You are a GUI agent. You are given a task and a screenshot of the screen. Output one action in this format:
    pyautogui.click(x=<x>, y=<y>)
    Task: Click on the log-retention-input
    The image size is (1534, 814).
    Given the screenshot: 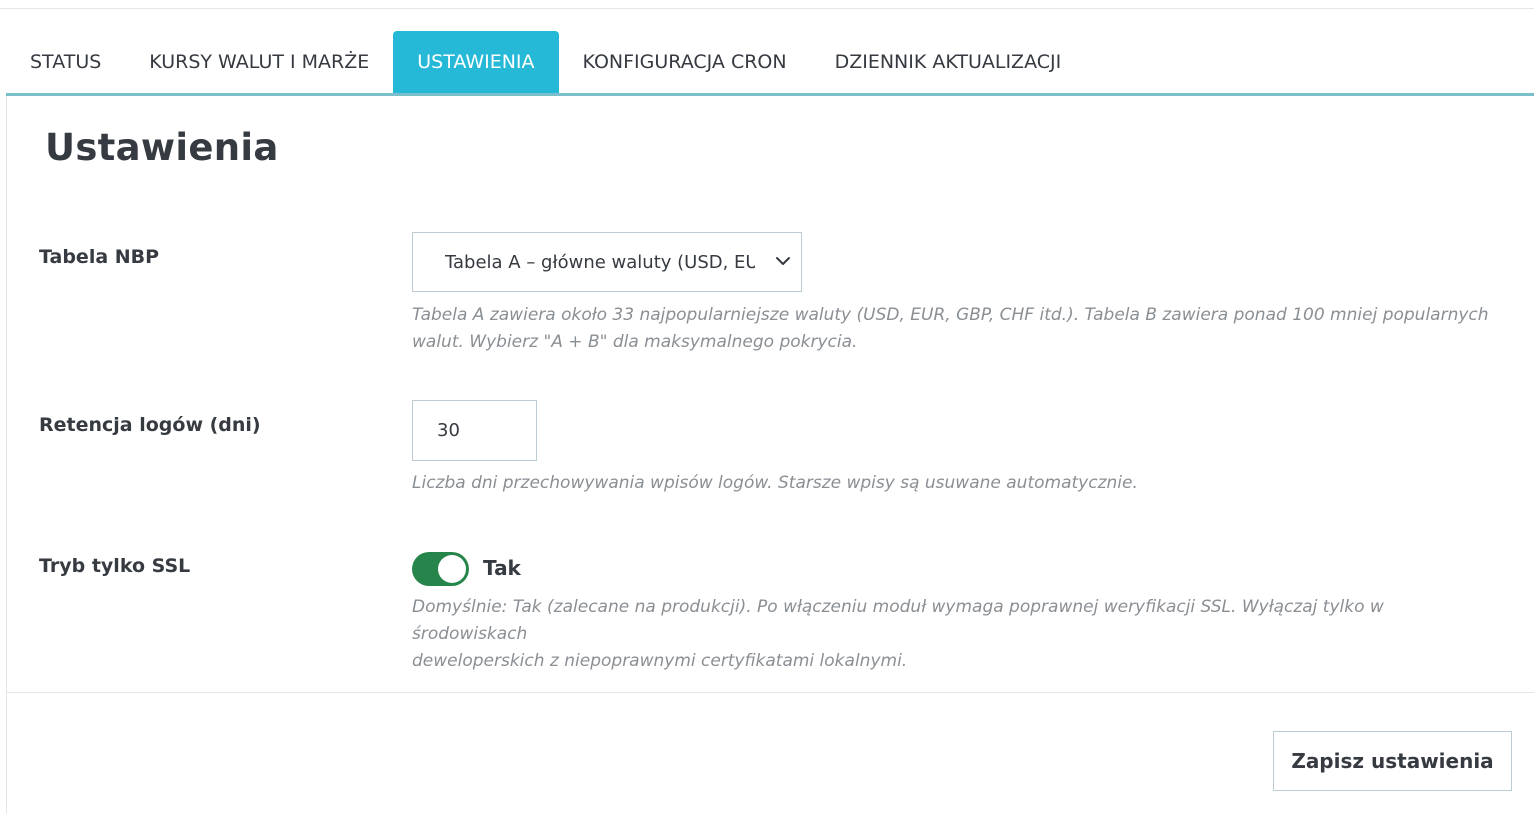 What is the action you would take?
    pyautogui.click(x=474, y=430)
    